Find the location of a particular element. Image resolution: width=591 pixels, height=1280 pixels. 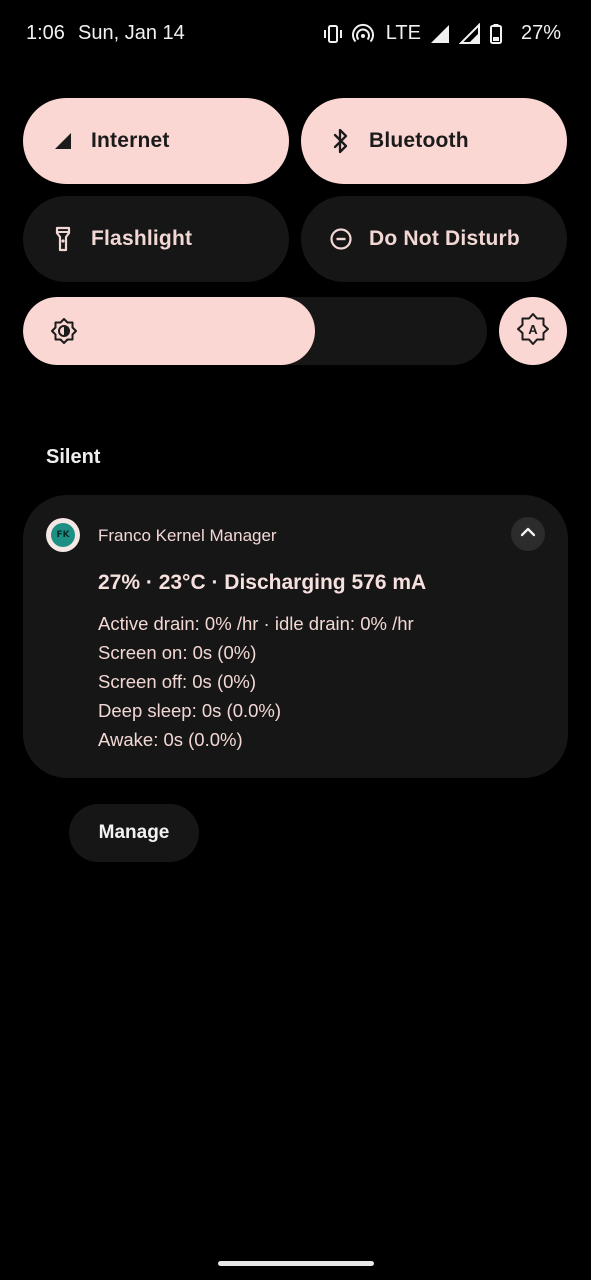

notification-line: Screen off: 0s (0%) is located at coordinates (177, 681).